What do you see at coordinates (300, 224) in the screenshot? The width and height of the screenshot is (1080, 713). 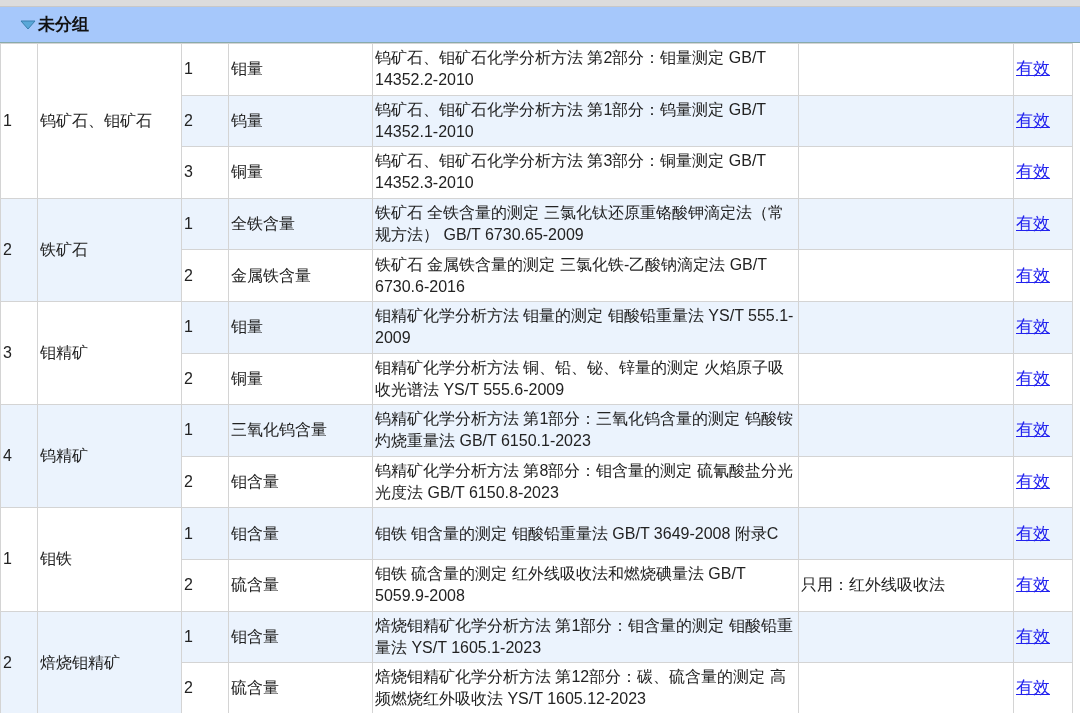 I see `table-cell: 全铁含量` at bounding box center [300, 224].